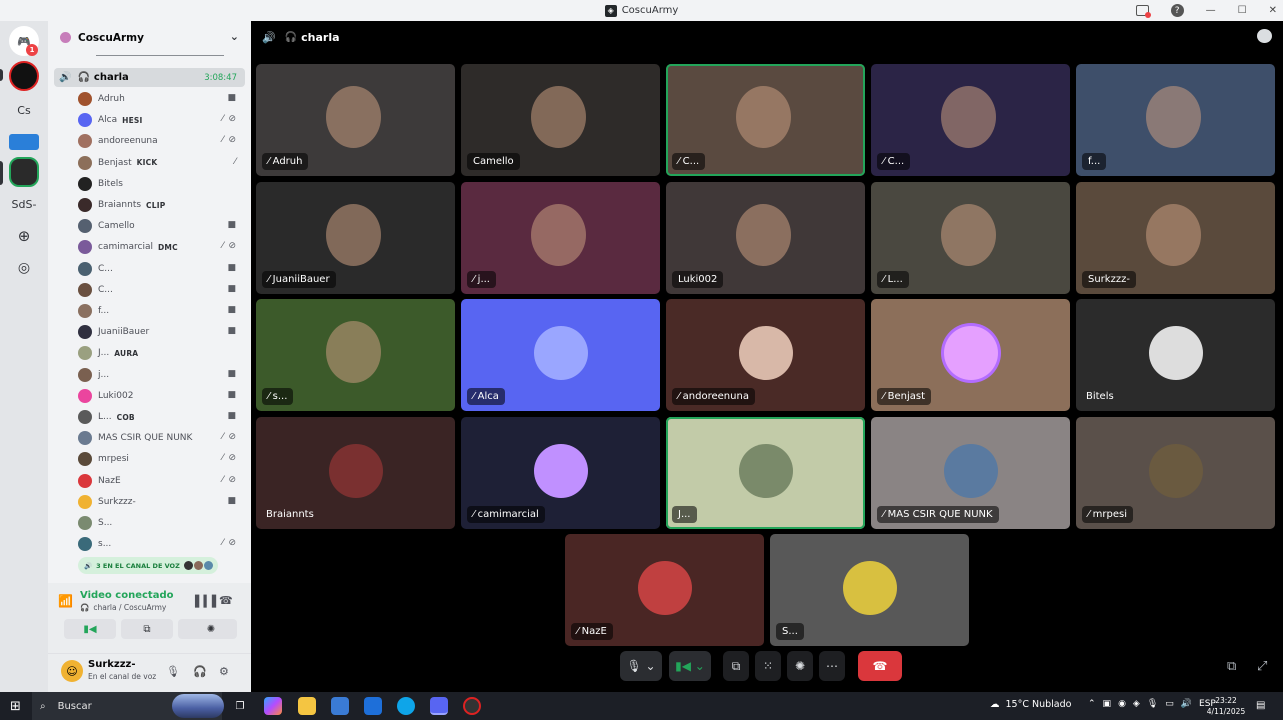 The image size is (1283, 720). I want to click on voice-member: L... COB ■, so click(163, 417).